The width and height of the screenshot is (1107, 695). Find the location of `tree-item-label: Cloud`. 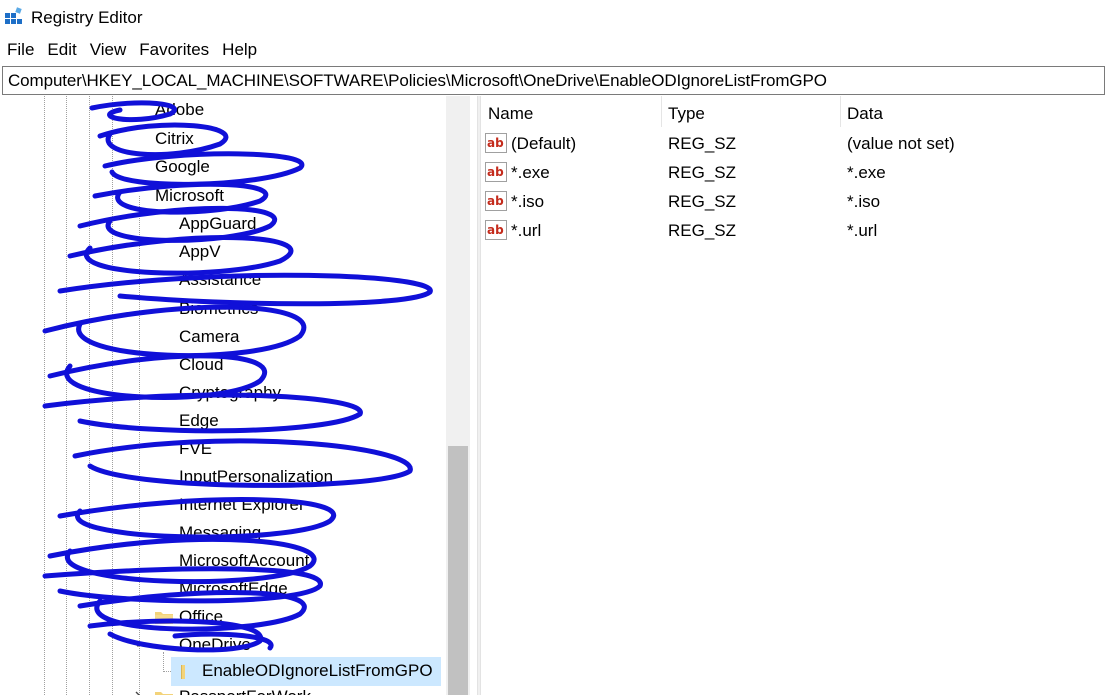

tree-item-label: Cloud is located at coordinates (201, 364).